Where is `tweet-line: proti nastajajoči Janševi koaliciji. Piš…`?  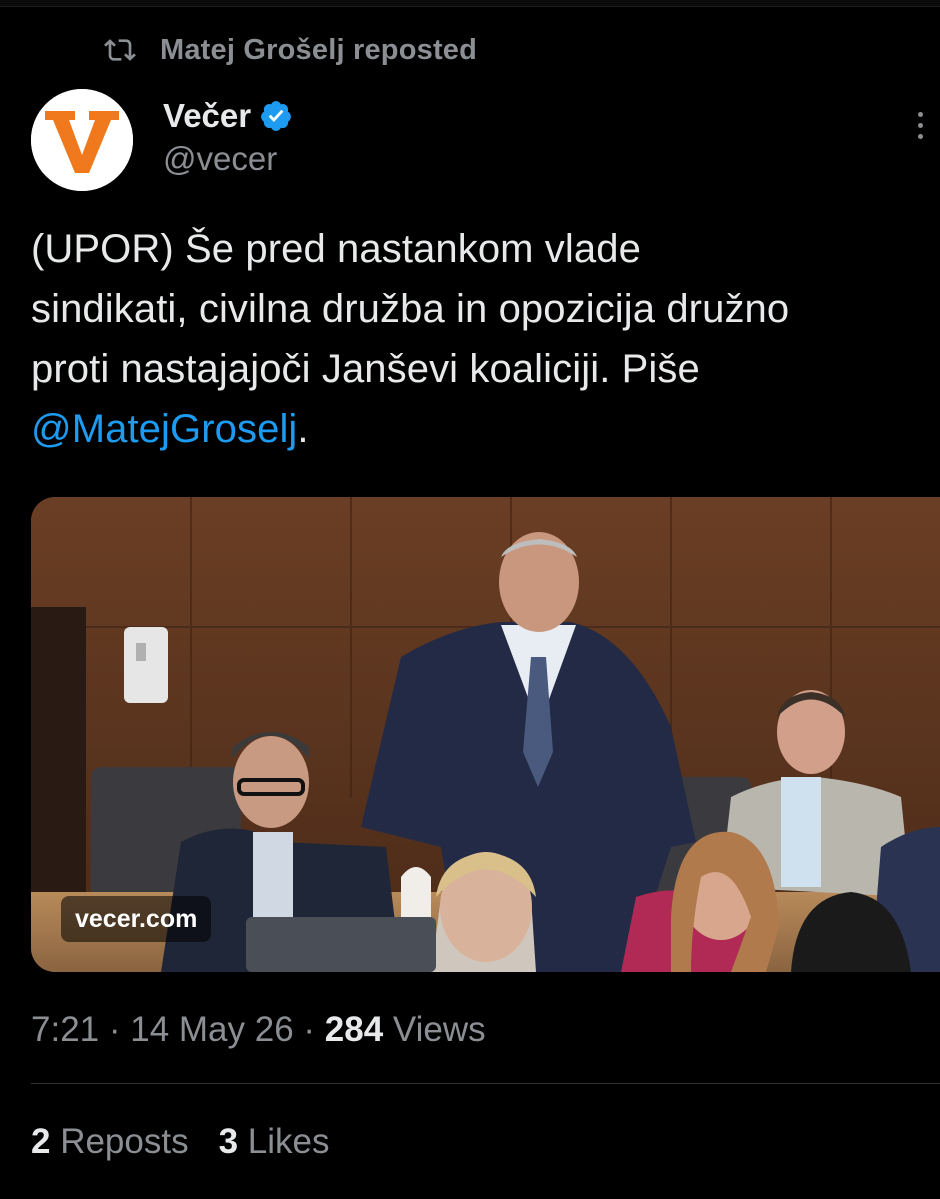
tweet-line: proti nastajajoči Janševi koaliciji. Piš… is located at coordinates (365, 369).